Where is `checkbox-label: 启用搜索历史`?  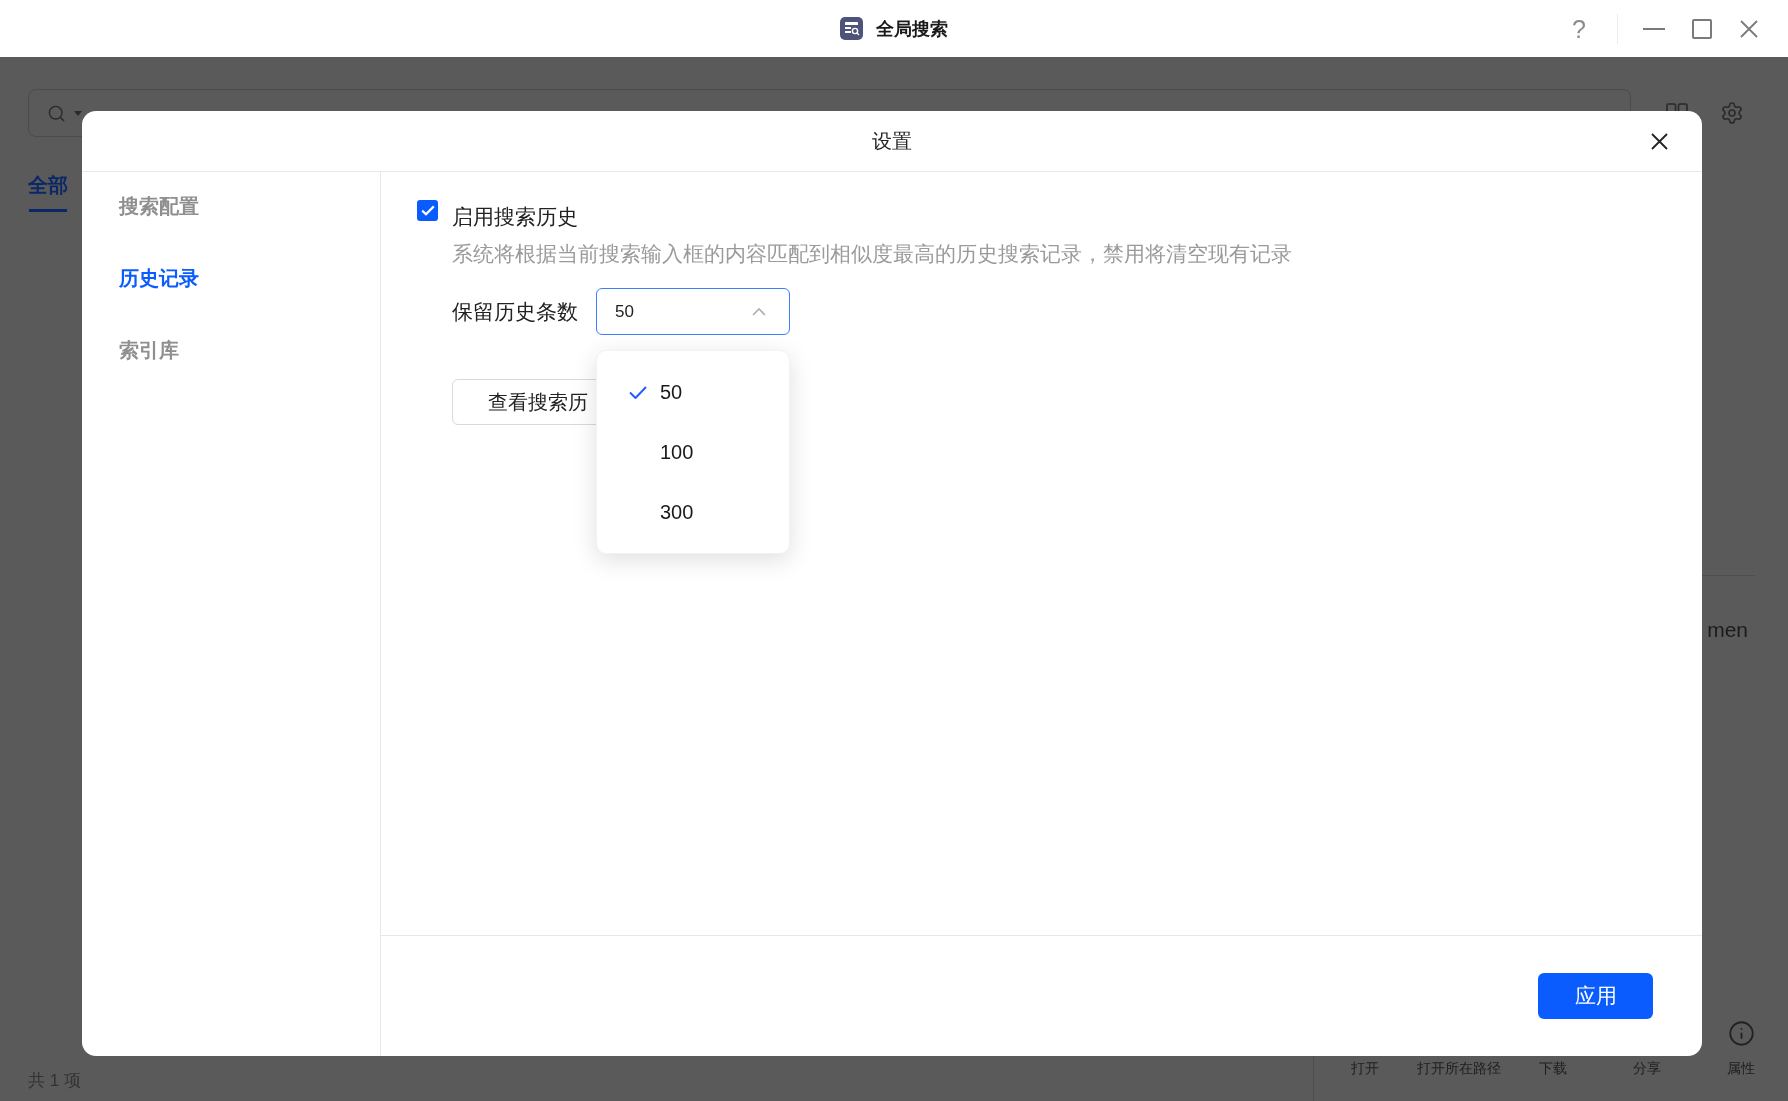
checkbox-label: 启用搜索历史 is located at coordinates (515, 217).